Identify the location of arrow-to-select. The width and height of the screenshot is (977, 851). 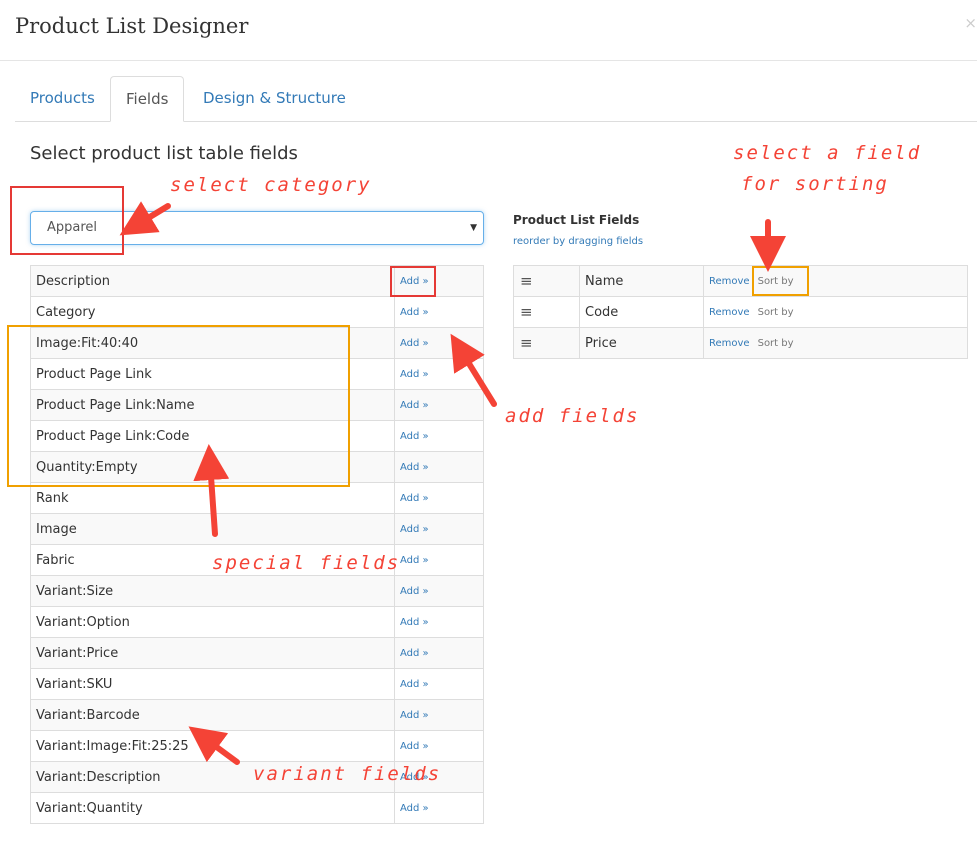
(145, 218).